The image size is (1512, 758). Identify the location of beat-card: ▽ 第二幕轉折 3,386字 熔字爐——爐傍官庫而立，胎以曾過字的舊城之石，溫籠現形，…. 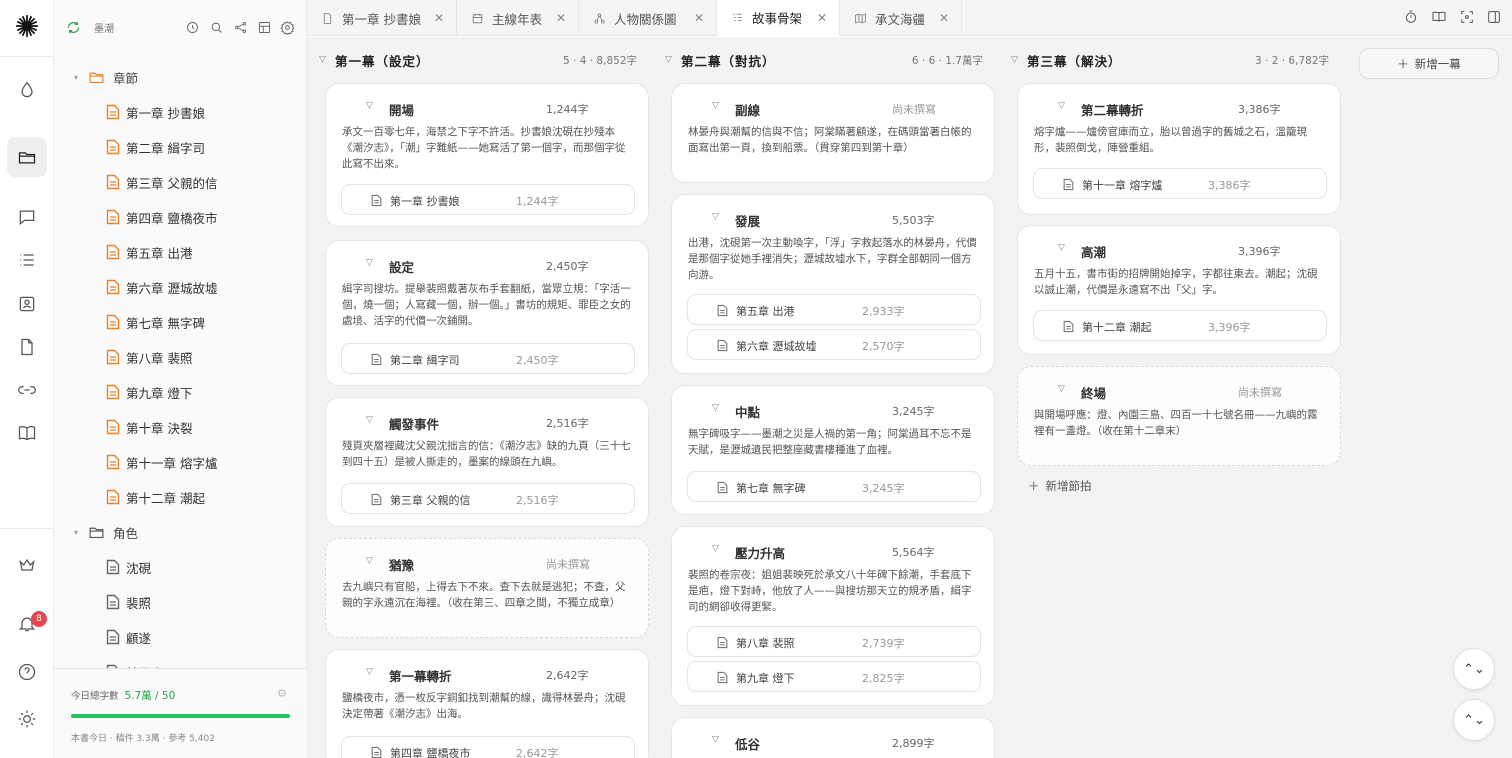
(1179, 149).